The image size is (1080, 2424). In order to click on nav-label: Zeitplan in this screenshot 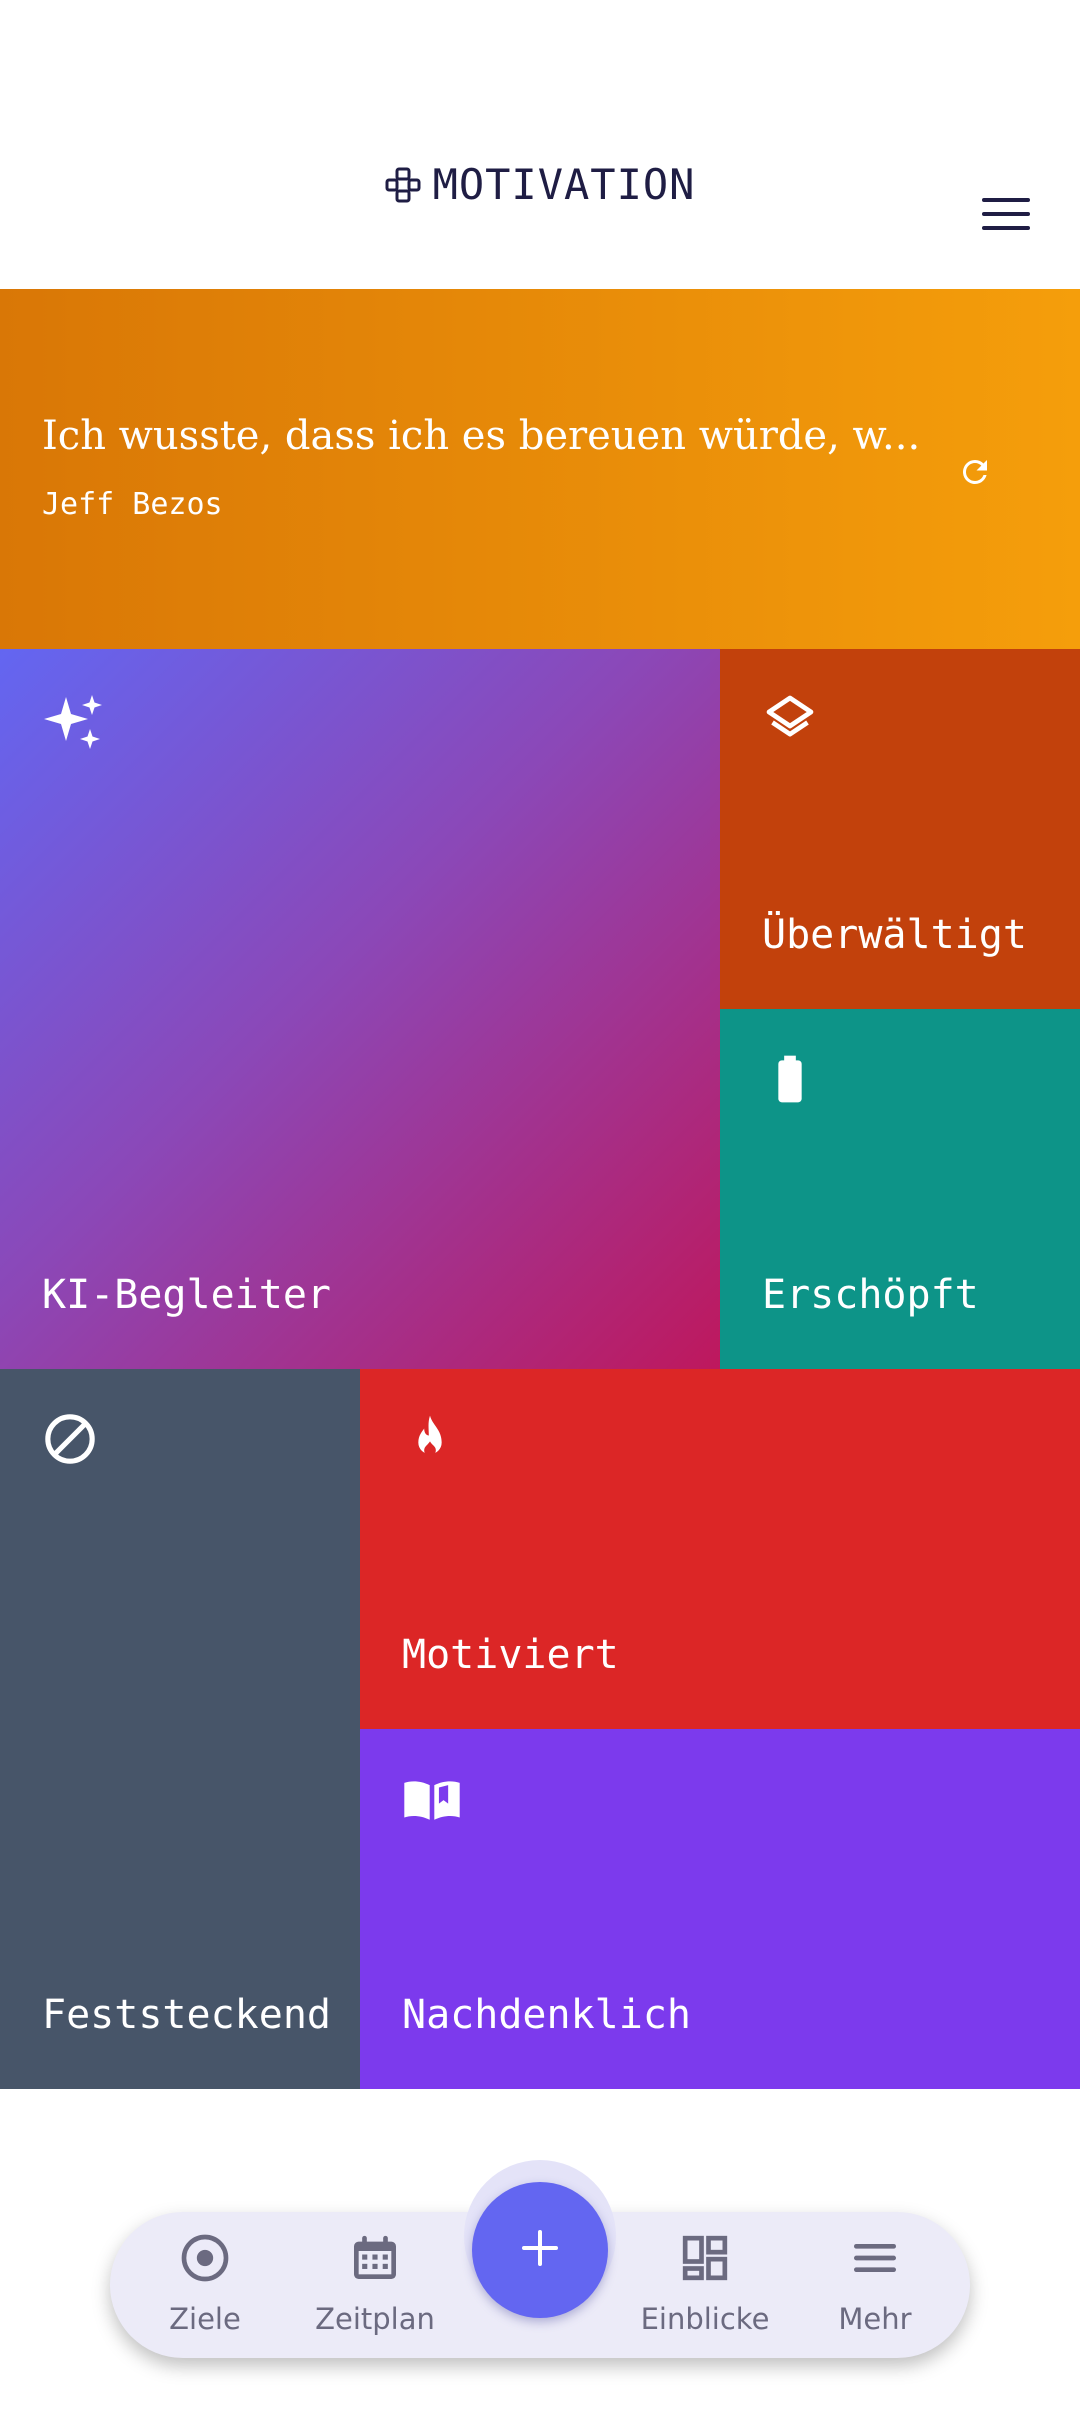, I will do `click(375, 2319)`.